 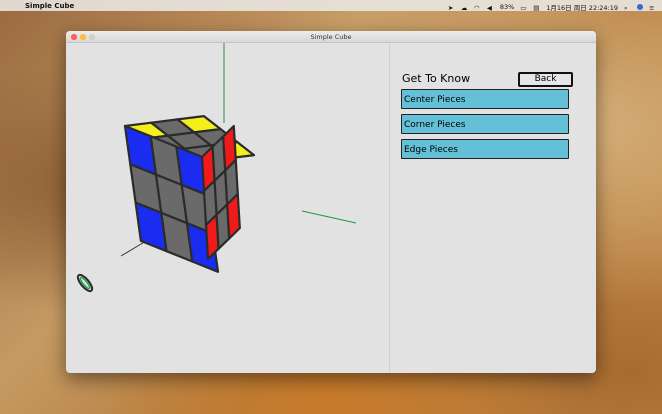 What do you see at coordinates (485, 149) in the screenshot?
I see `edge-pieces-button: Edge Pieces` at bounding box center [485, 149].